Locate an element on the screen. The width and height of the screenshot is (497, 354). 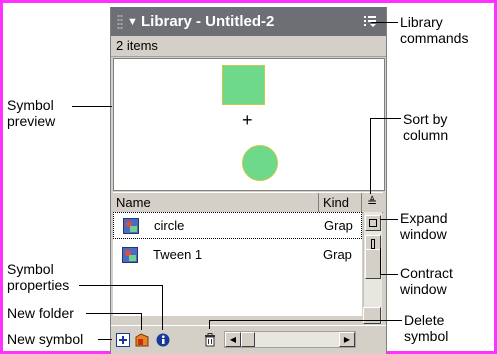
column-header-name: Name is located at coordinates (216, 202).